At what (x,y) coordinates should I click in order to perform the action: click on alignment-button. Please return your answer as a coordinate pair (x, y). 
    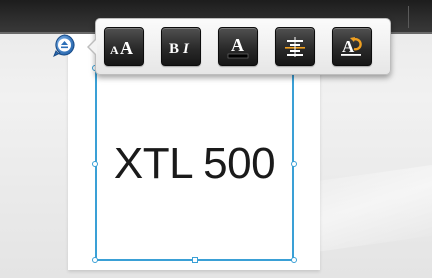
    Looking at the image, I should click on (295, 46).